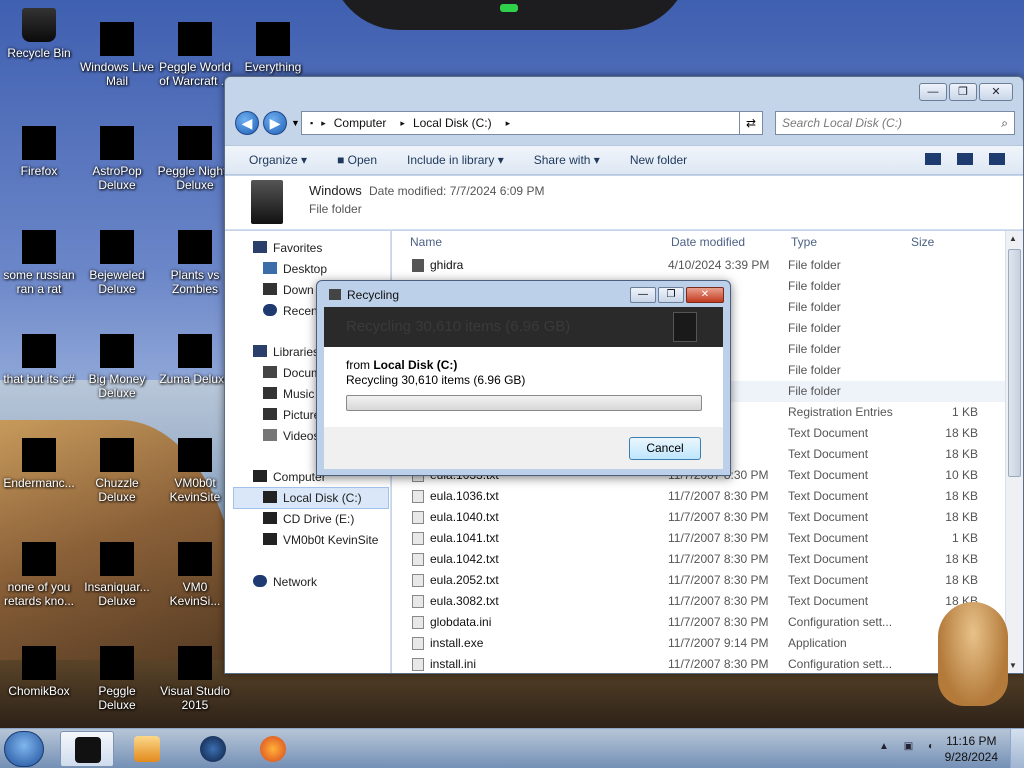 The width and height of the screenshot is (1024, 768). What do you see at coordinates (961, 559) in the screenshot?
I see `file-size: 18 KB` at bounding box center [961, 559].